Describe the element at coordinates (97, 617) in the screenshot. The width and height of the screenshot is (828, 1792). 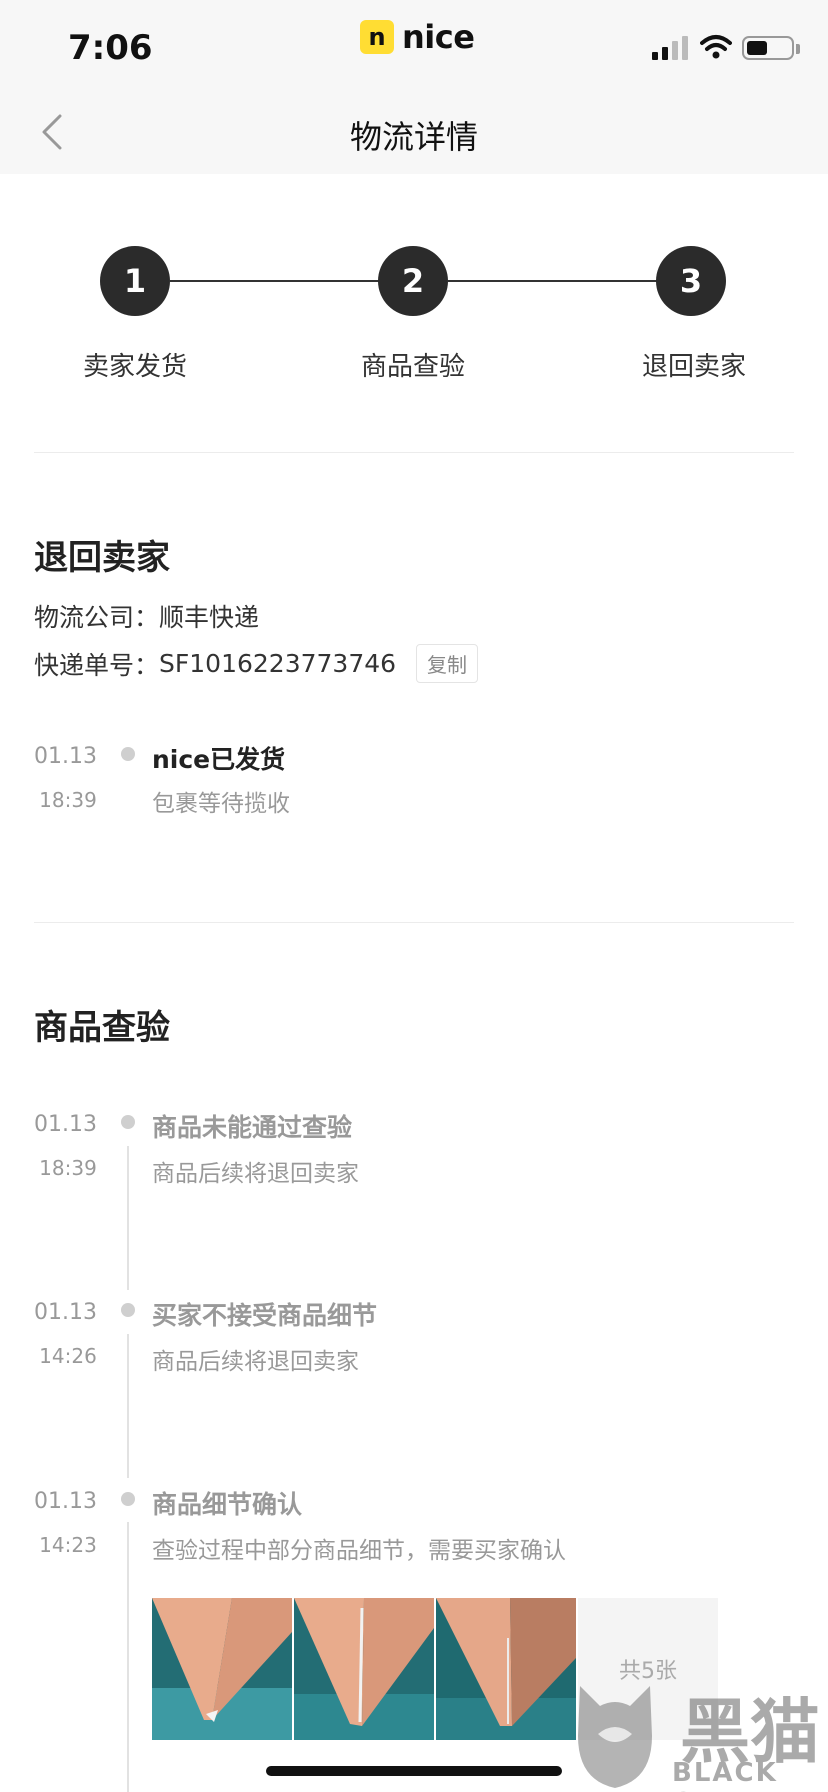
I see `company-label: 物流公司：` at that location.